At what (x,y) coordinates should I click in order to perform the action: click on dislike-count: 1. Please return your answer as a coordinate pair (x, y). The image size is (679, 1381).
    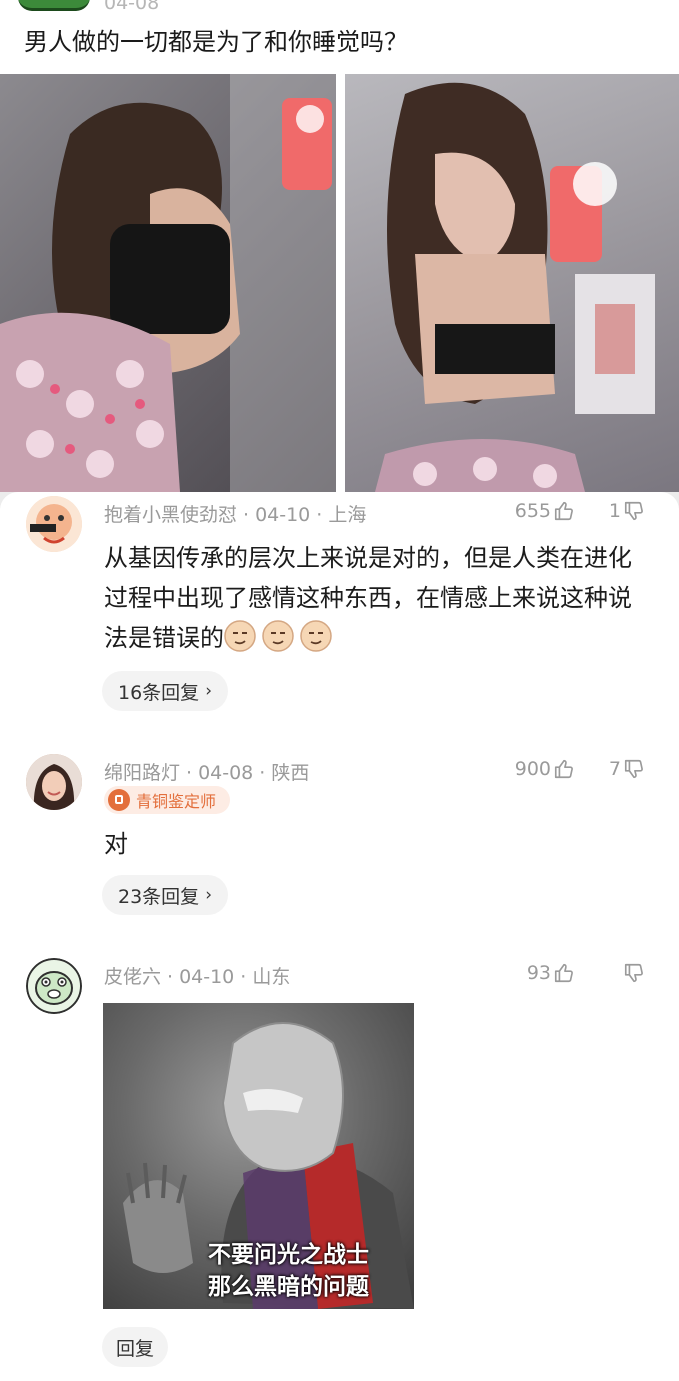
    Looking at the image, I should click on (614, 511).